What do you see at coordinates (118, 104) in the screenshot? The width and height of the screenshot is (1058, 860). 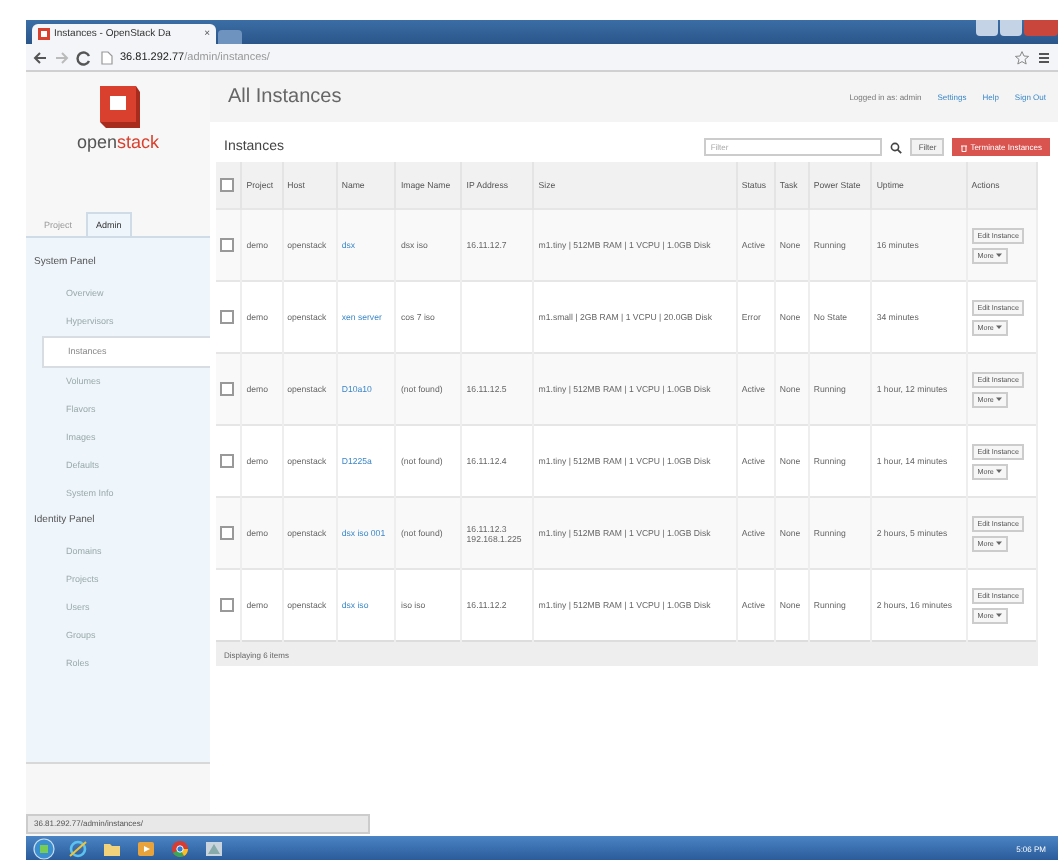 I see `logo-icon` at bounding box center [118, 104].